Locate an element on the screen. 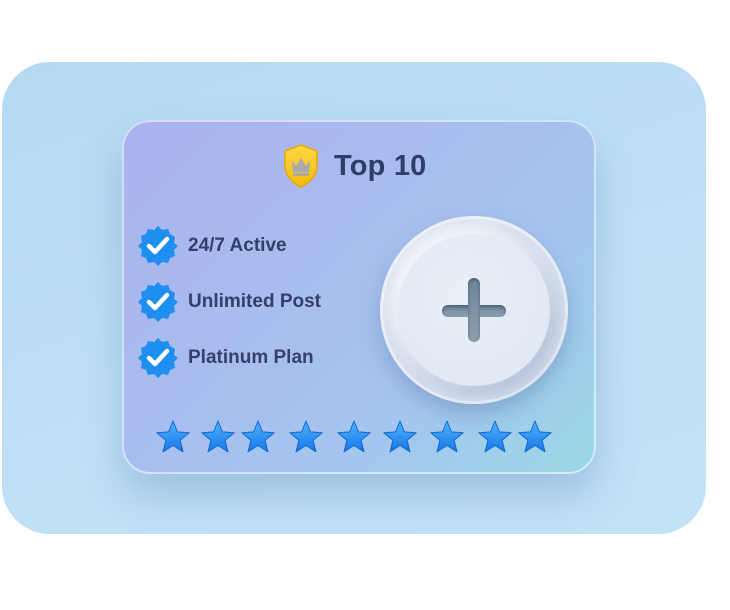 The image size is (730, 610). add-button-ring is located at coordinates (474, 310).